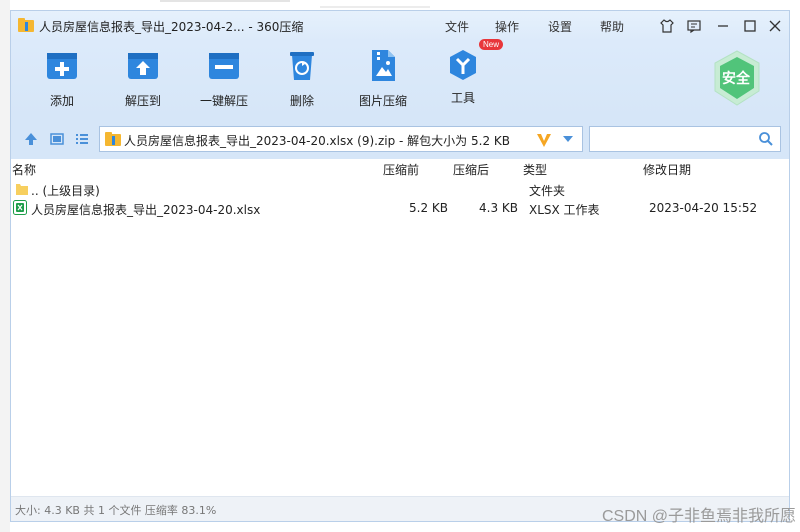  I want to click on folder-icon, so click(22, 189).